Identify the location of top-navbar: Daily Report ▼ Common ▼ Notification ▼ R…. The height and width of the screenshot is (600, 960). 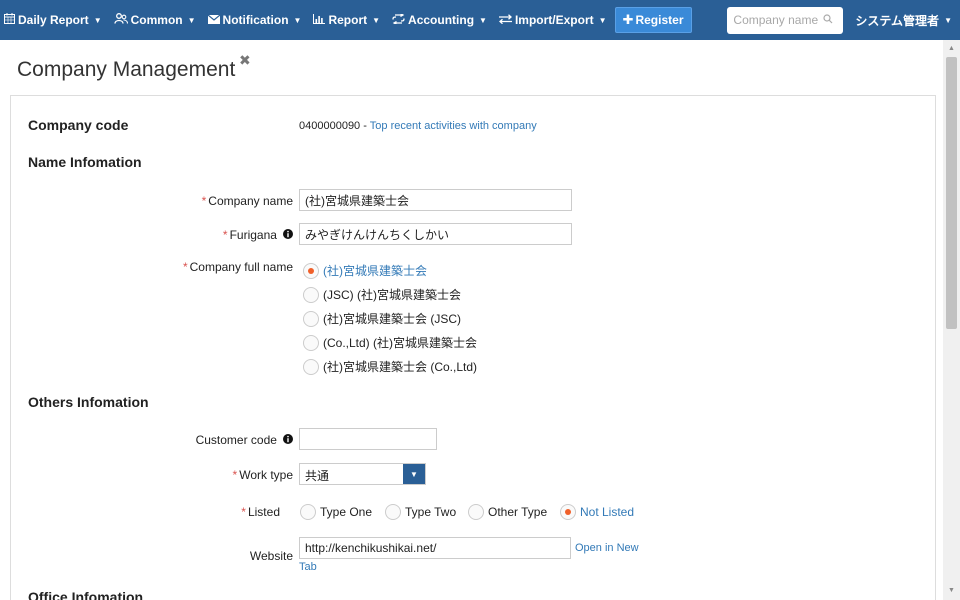
(480, 20).